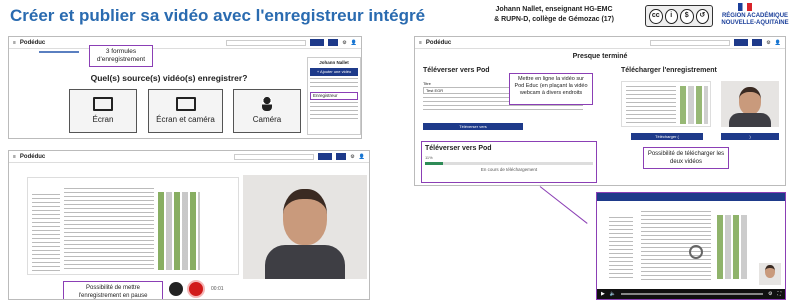  Describe the element at coordinates (344, 43) in the screenshot. I see `gear-icon: ⚙` at that location.